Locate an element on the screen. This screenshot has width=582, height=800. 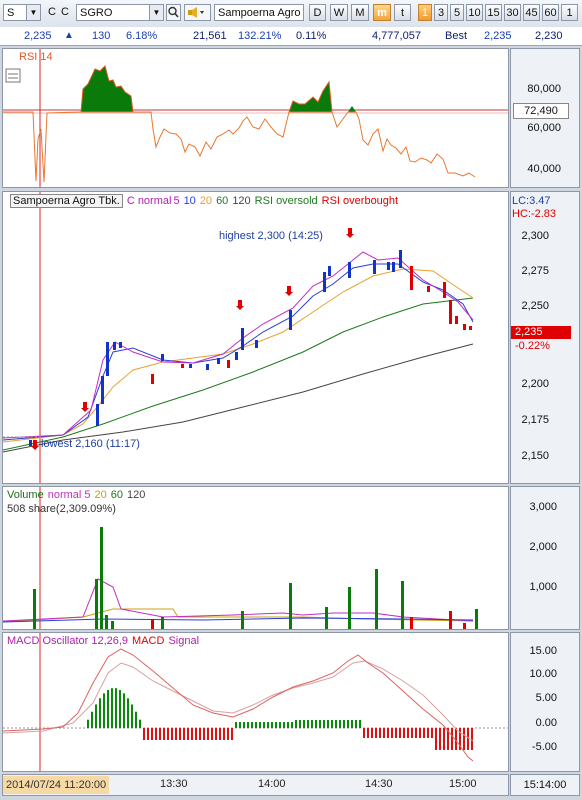
instrument-name: Sampoerna Agro Tbk. is located at coordinates (66, 201).